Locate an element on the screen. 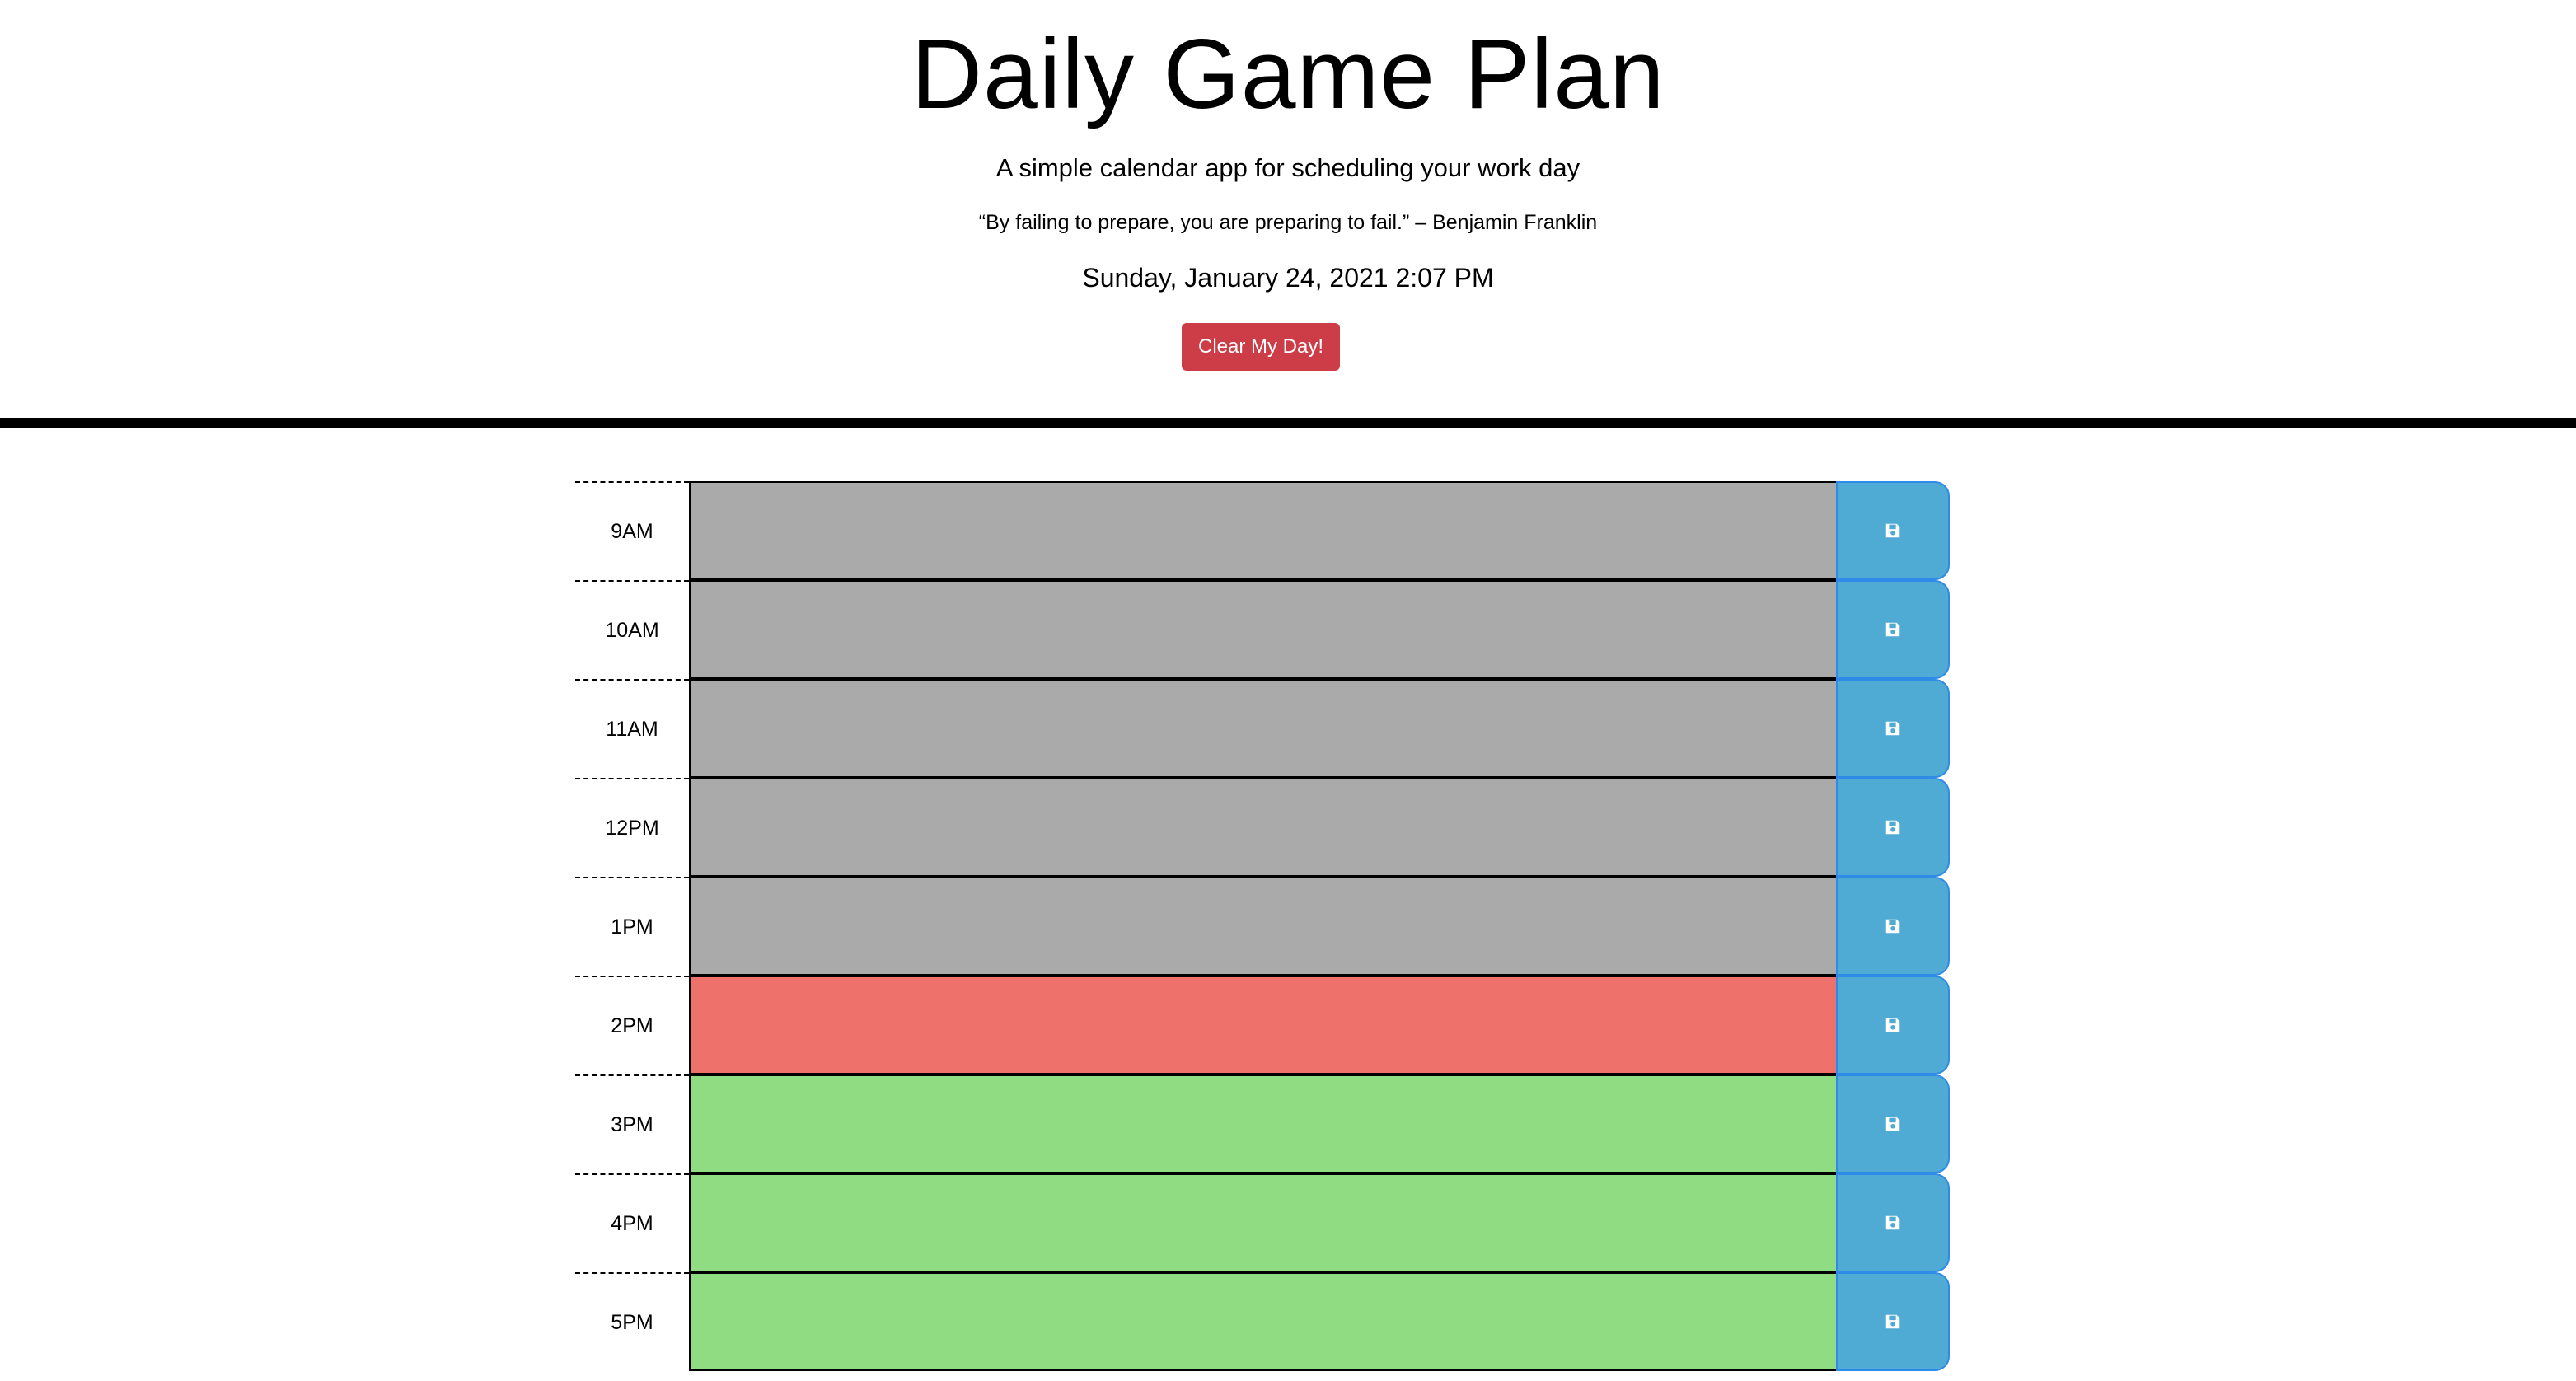 This screenshot has width=2576, height=1381. hour-label: 3PM is located at coordinates (632, 1123).